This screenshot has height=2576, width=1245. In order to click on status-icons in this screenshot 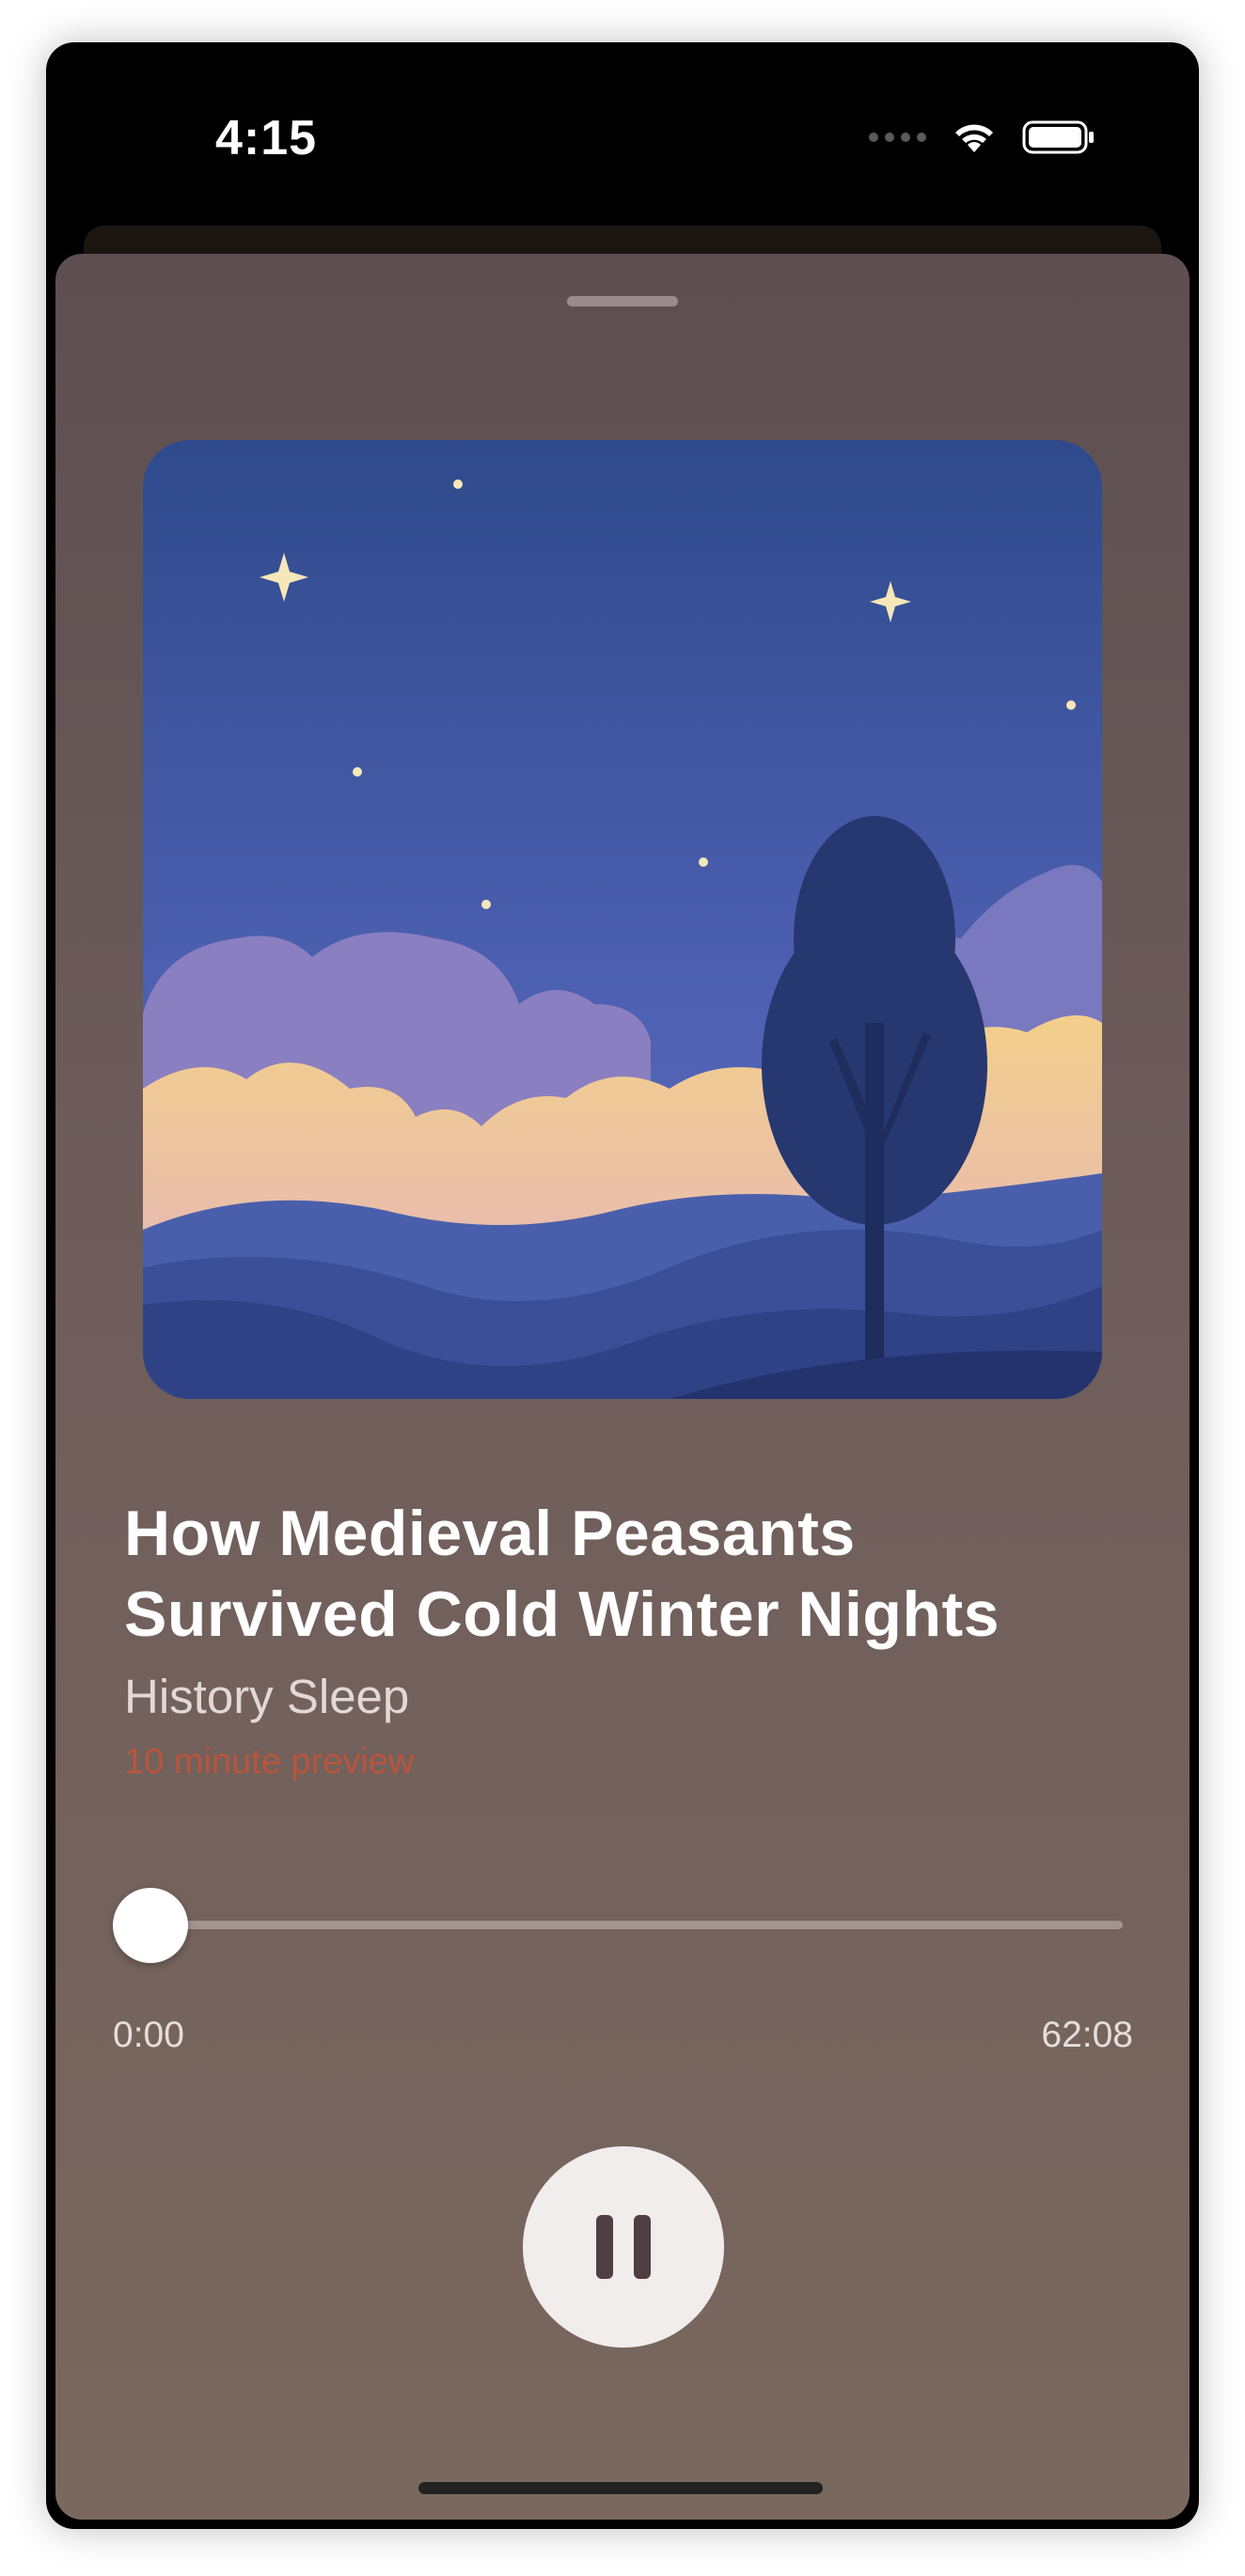, I will do `click(982, 137)`.